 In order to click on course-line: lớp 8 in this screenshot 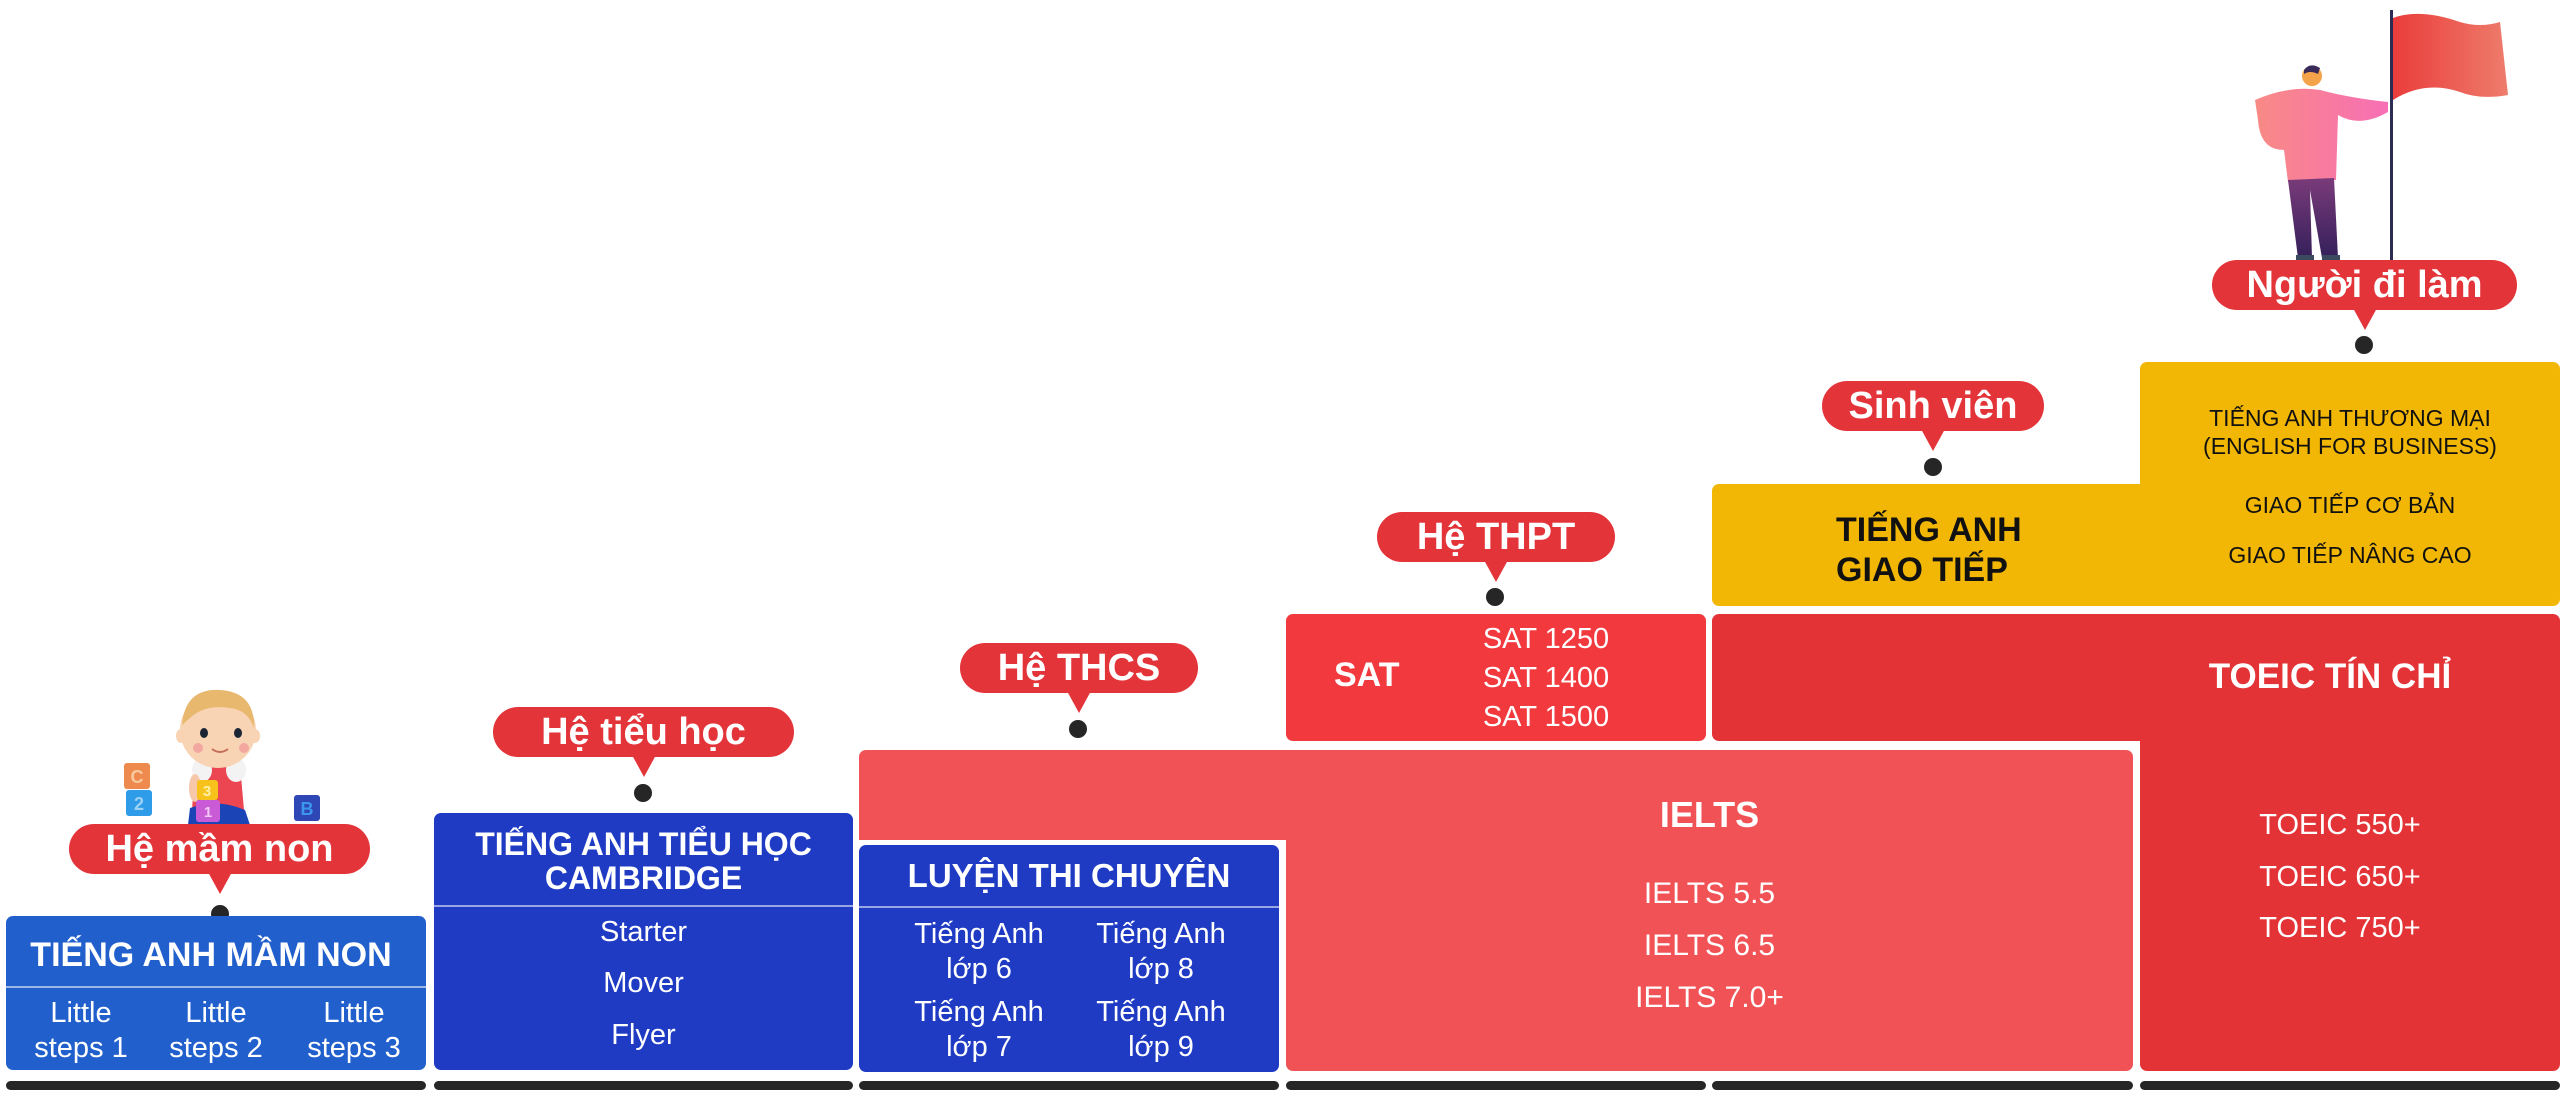, I will do `click(1161, 969)`.